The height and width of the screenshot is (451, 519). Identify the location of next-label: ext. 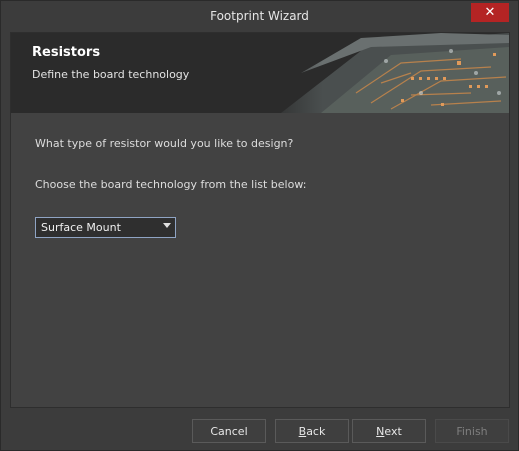
(393, 431).